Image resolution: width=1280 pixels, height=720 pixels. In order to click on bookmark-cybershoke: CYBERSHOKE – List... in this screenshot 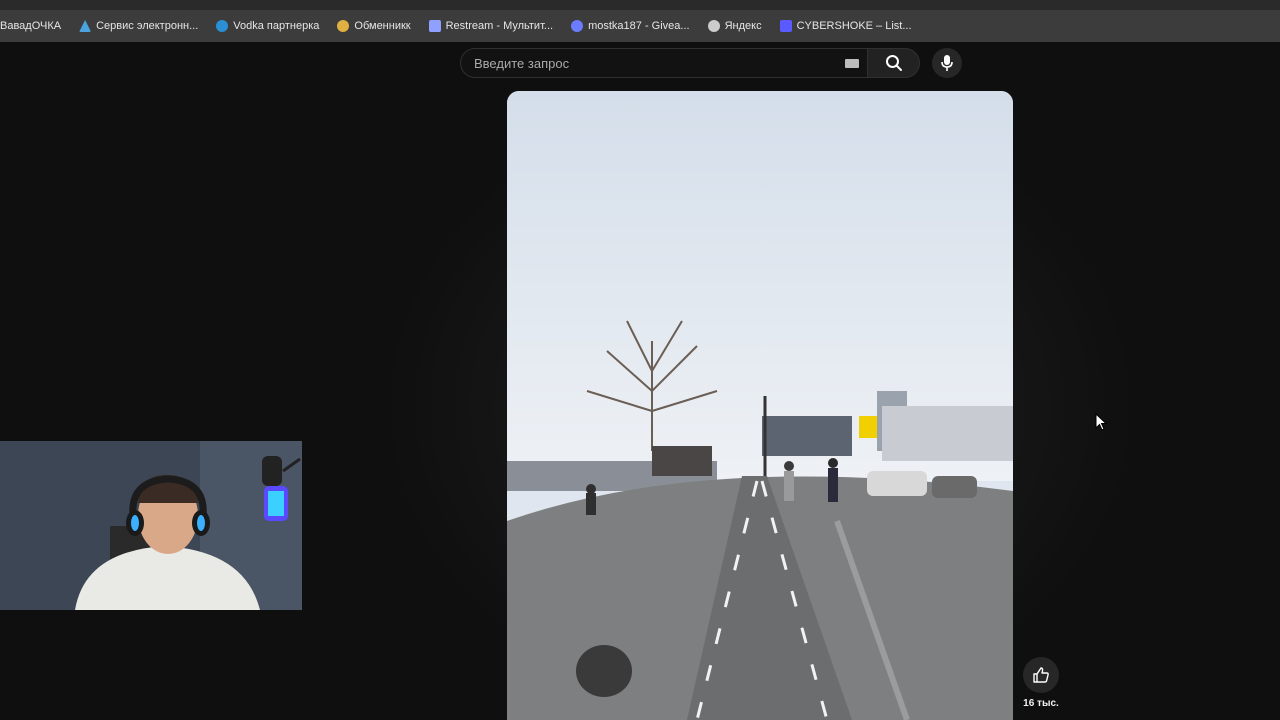, I will do `click(845, 26)`.